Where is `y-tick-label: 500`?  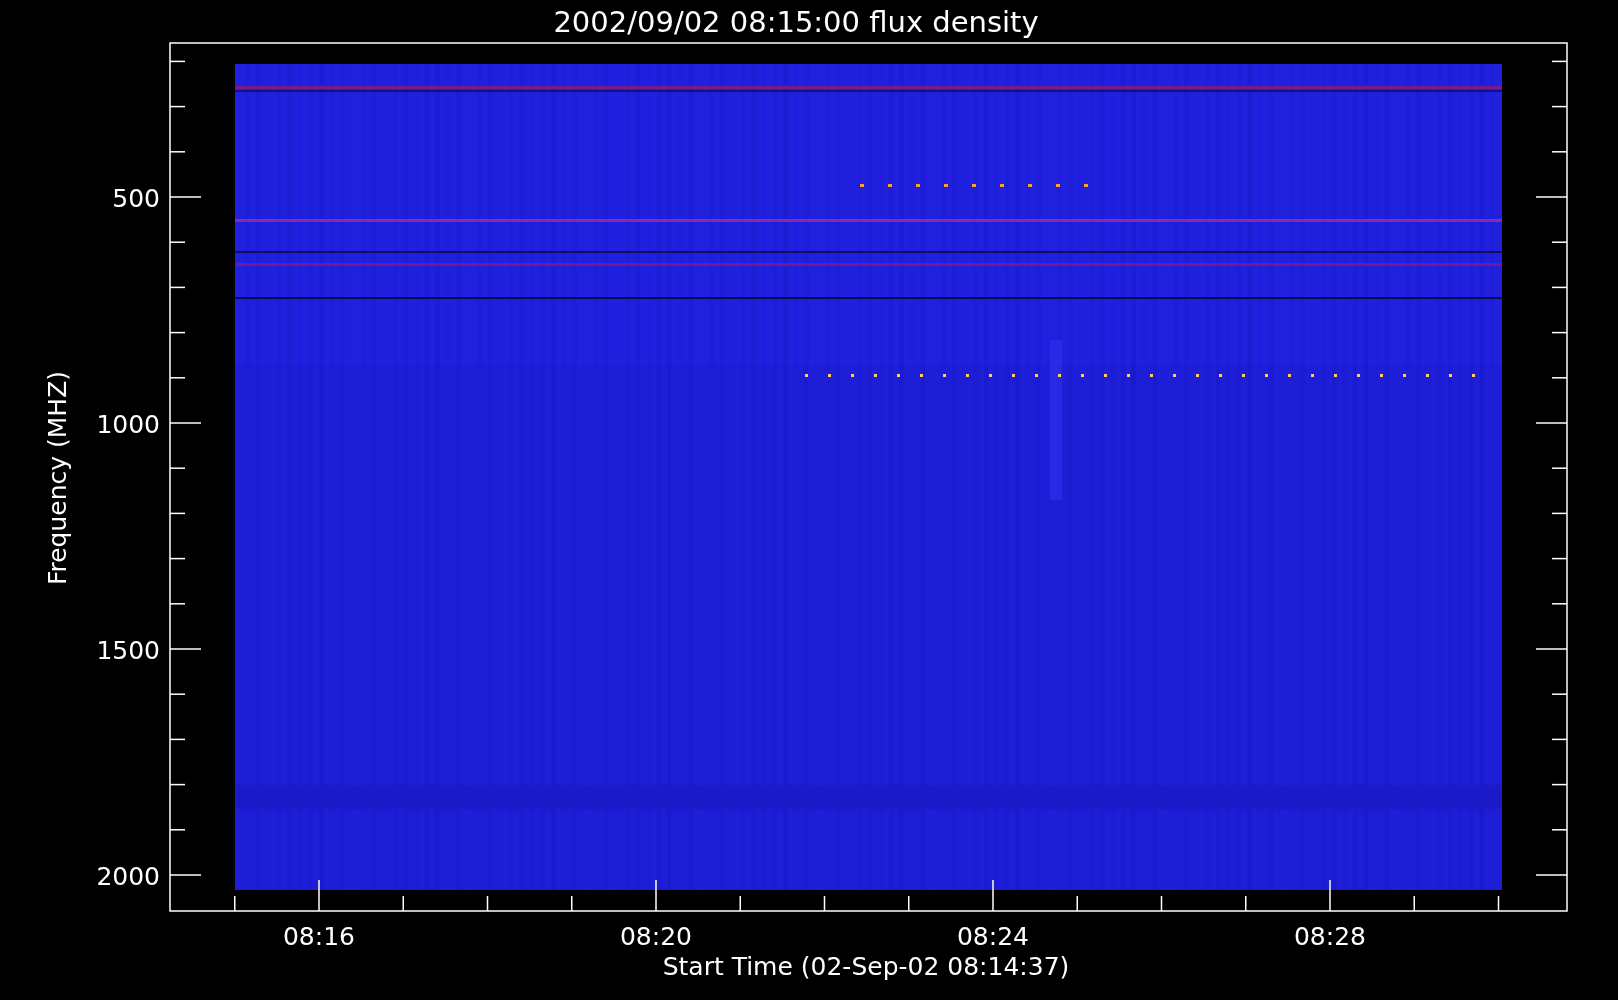
y-tick-label: 500 is located at coordinates (136, 198).